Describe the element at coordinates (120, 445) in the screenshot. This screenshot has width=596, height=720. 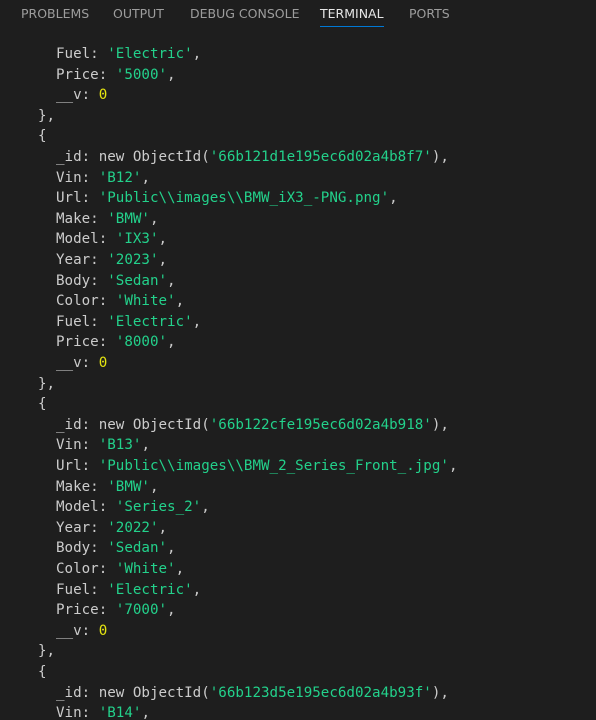
I see `string-value: 'B13'` at that location.